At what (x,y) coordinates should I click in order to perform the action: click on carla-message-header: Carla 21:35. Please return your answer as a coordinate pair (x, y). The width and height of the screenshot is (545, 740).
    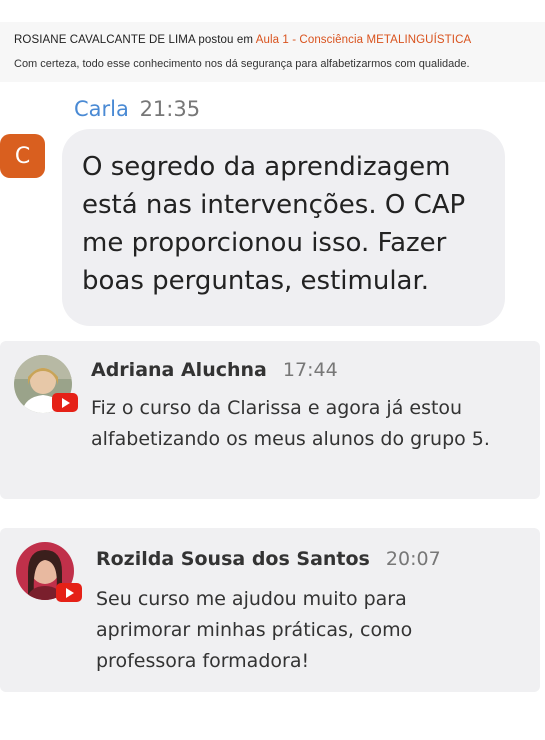
    Looking at the image, I should click on (137, 109).